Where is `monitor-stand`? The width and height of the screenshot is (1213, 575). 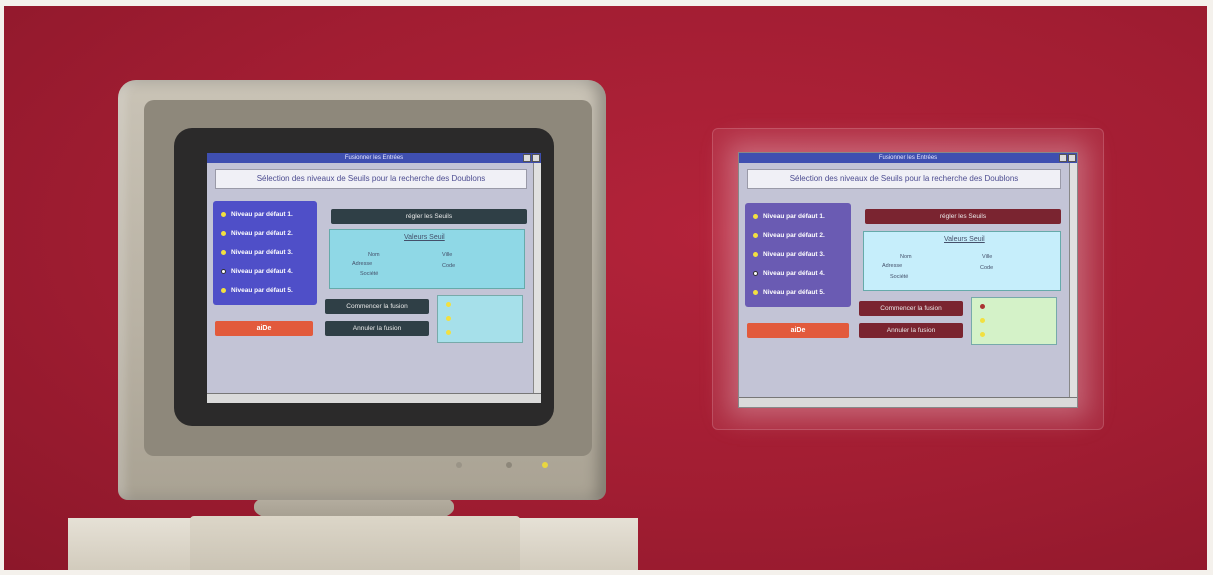
monitor-stand is located at coordinates (355, 543).